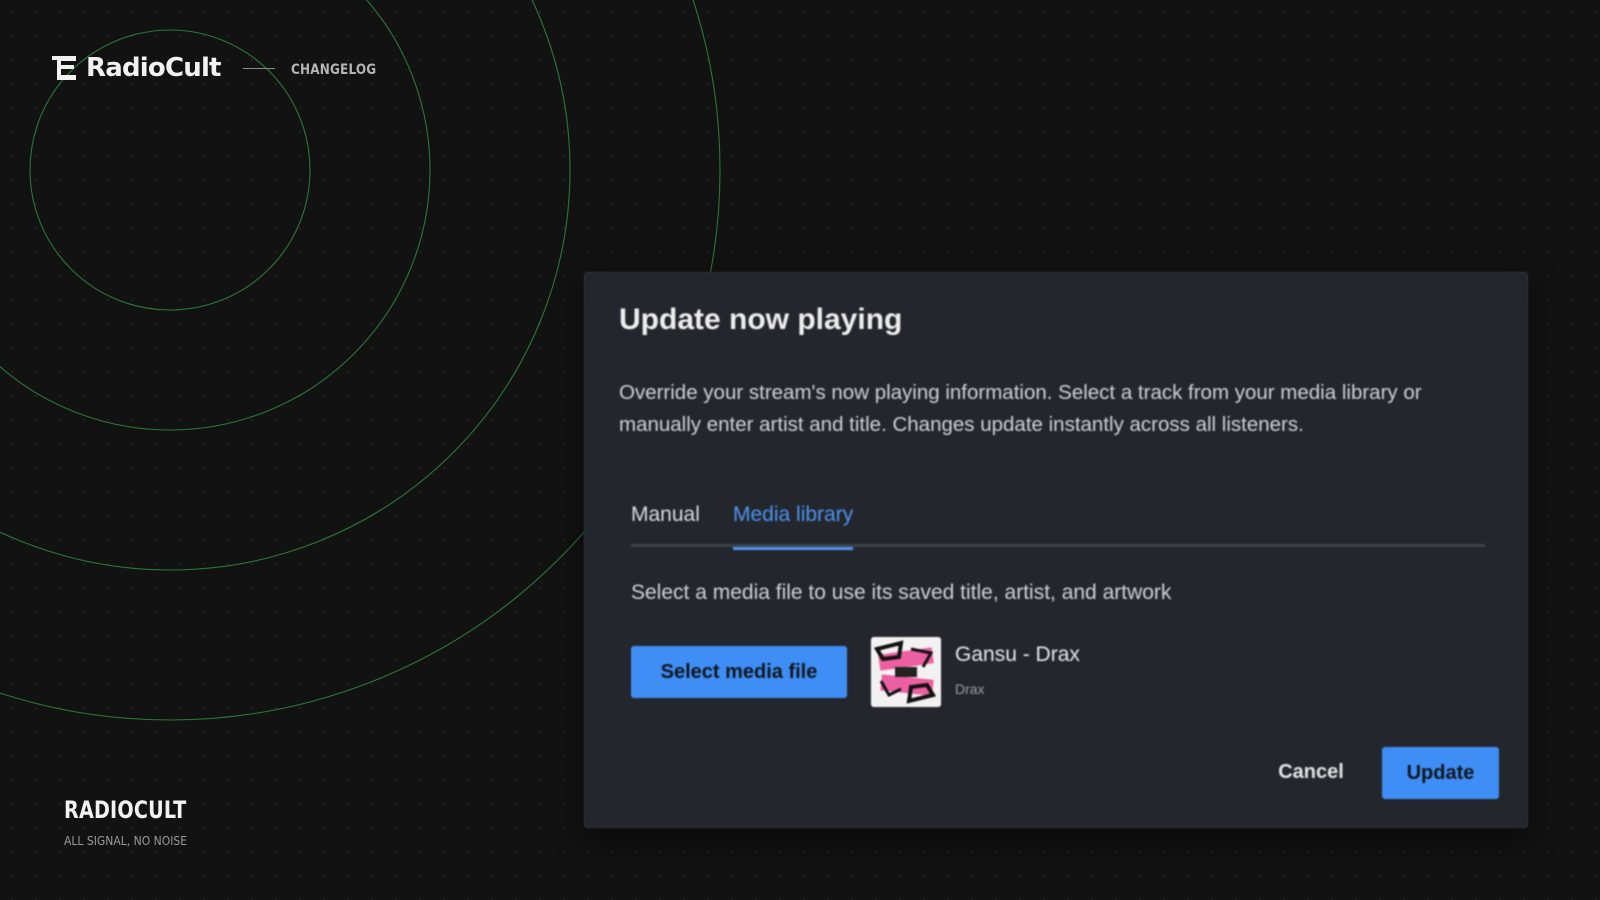 The height and width of the screenshot is (900, 1600). I want to click on footer-tagline: ALL SIGNAL, NO NOISE, so click(126, 841).